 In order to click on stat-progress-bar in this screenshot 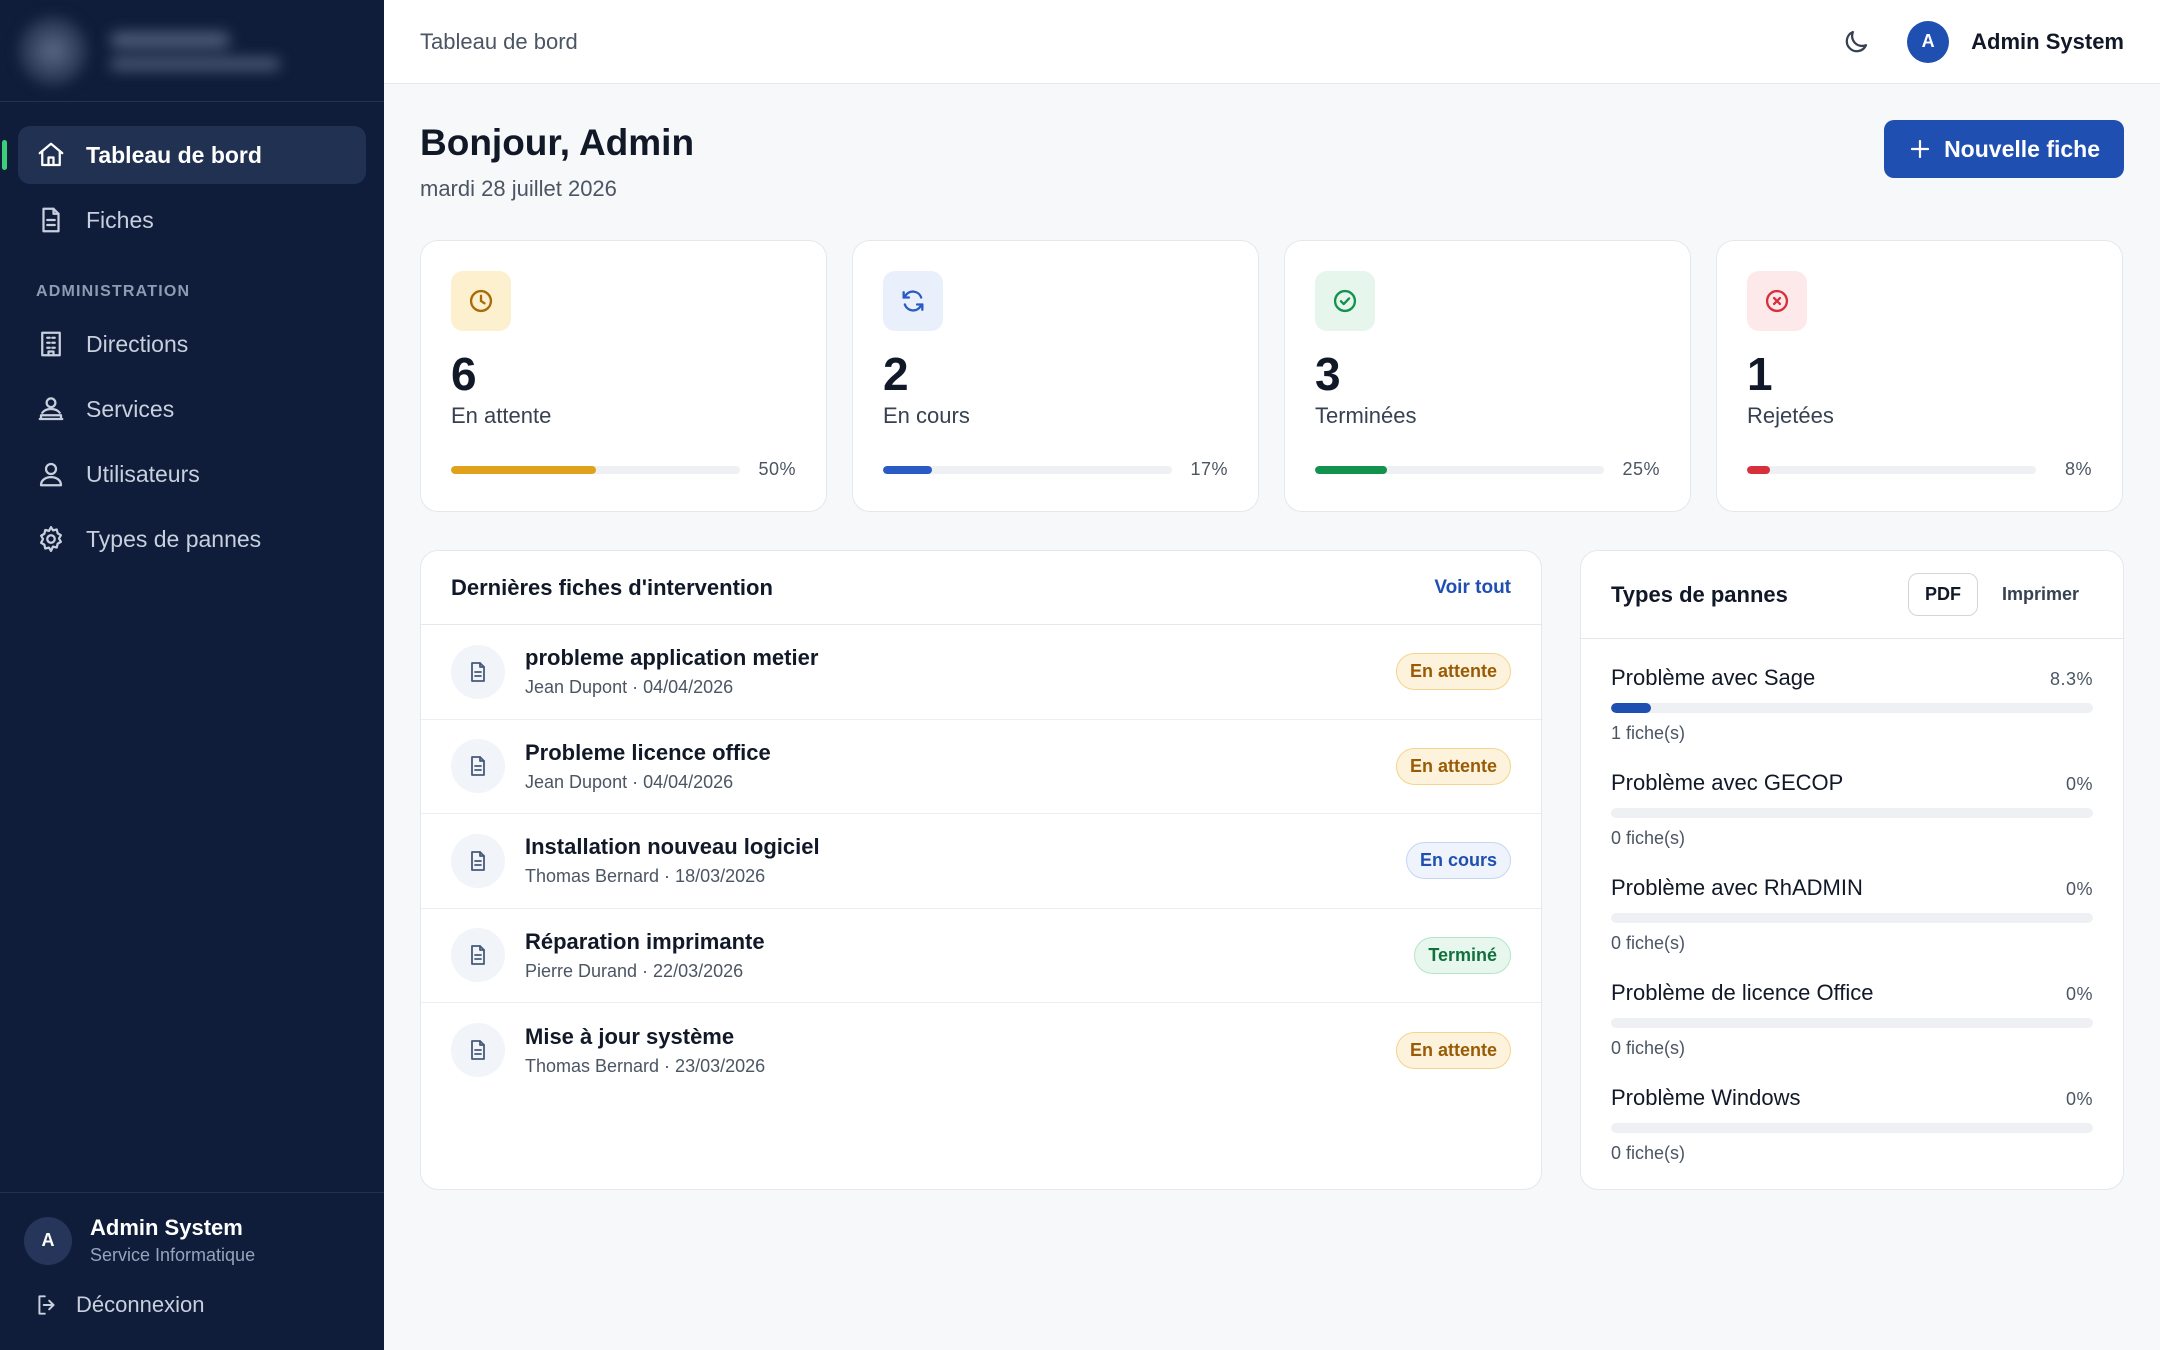, I will do `click(1891, 469)`.